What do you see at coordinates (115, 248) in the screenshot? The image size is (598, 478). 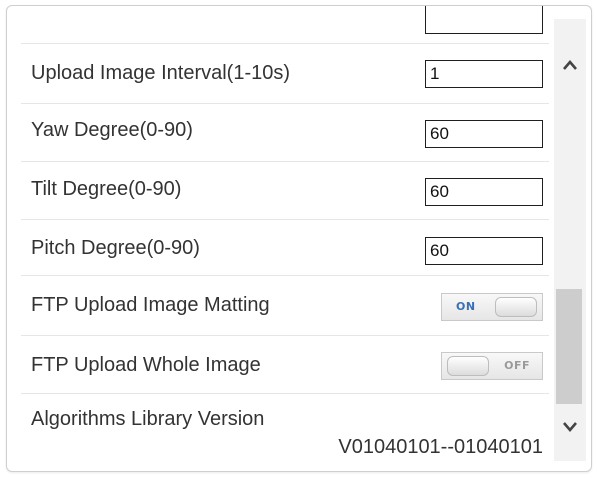 I see `pitch-degree-label: Pitch Degree(0-90)` at bounding box center [115, 248].